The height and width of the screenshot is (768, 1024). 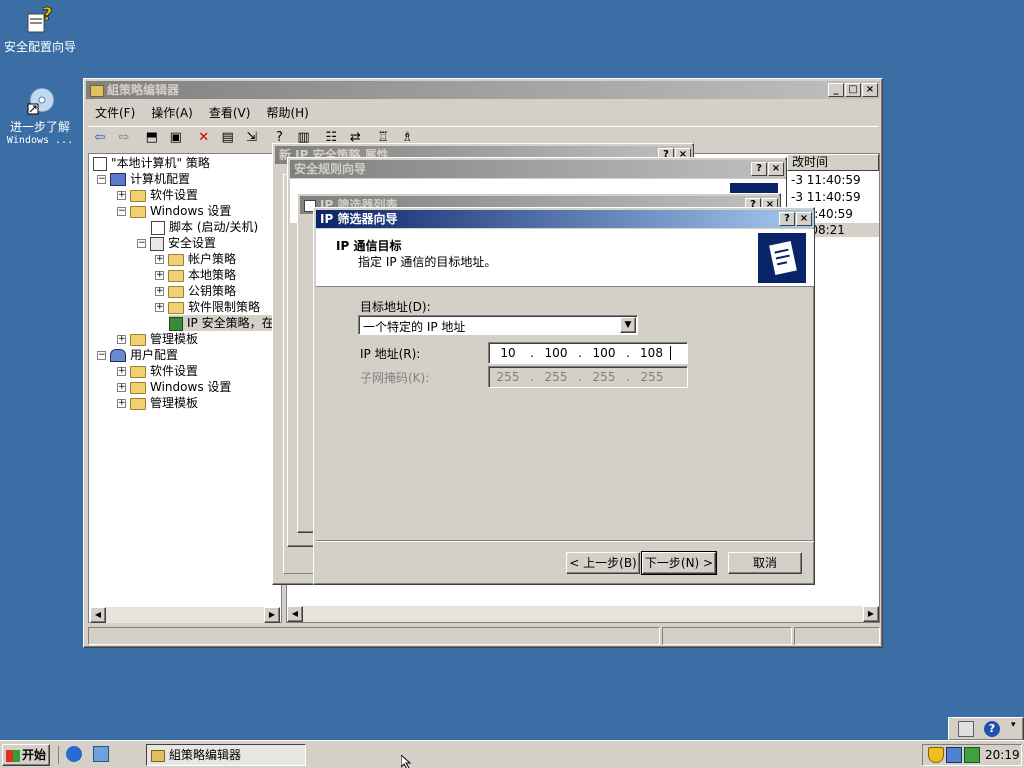 What do you see at coordinates (954, 755) in the screenshot?
I see `network-icon` at bounding box center [954, 755].